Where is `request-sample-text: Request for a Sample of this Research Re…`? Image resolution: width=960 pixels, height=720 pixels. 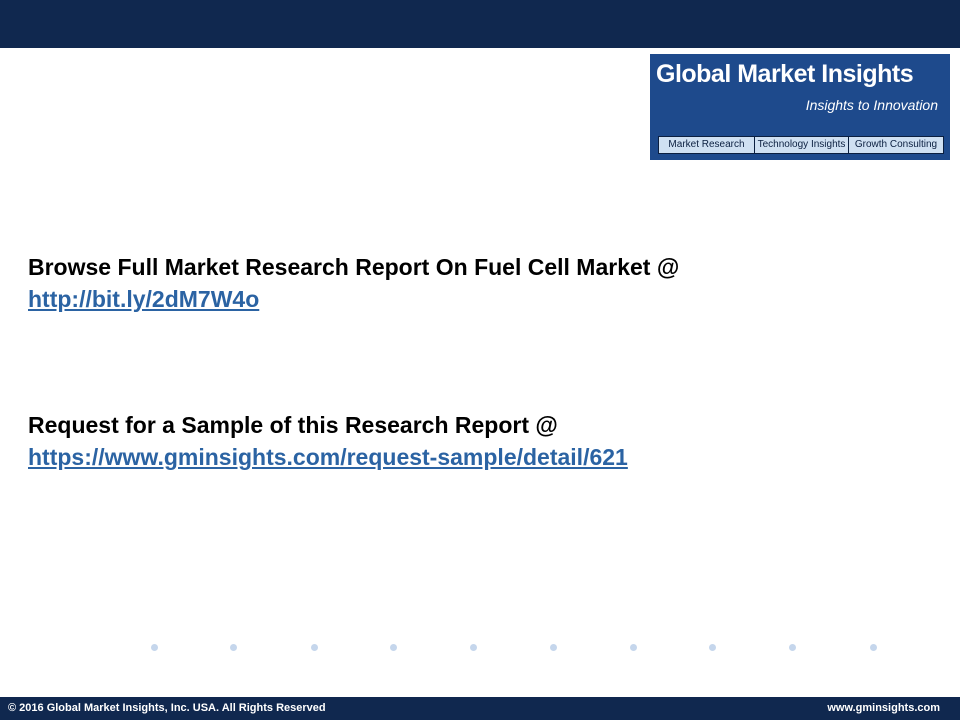 request-sample-text: Request for a Sample of this Research Re… is located at coordinates (293, 425).